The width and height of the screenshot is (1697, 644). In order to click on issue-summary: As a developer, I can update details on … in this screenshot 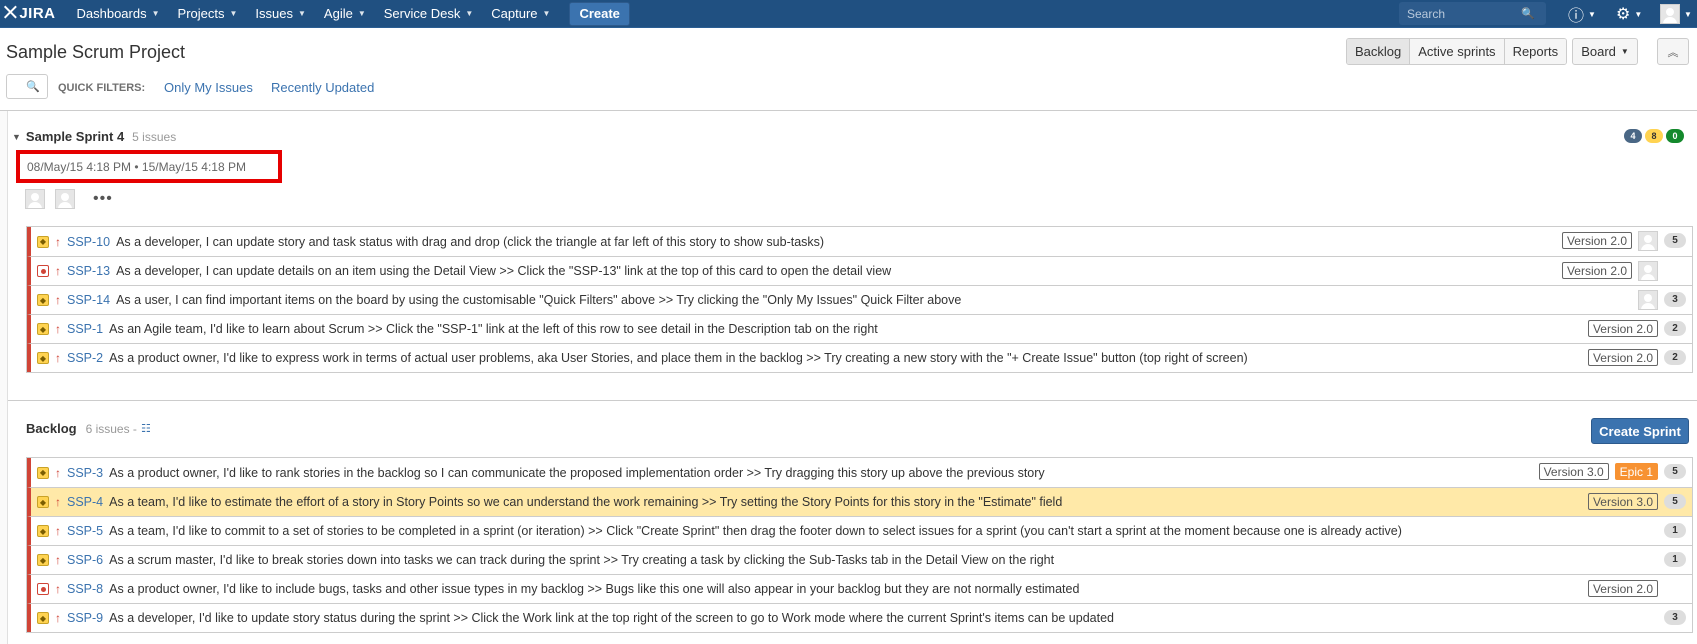, I will do `click(504, 271)`.